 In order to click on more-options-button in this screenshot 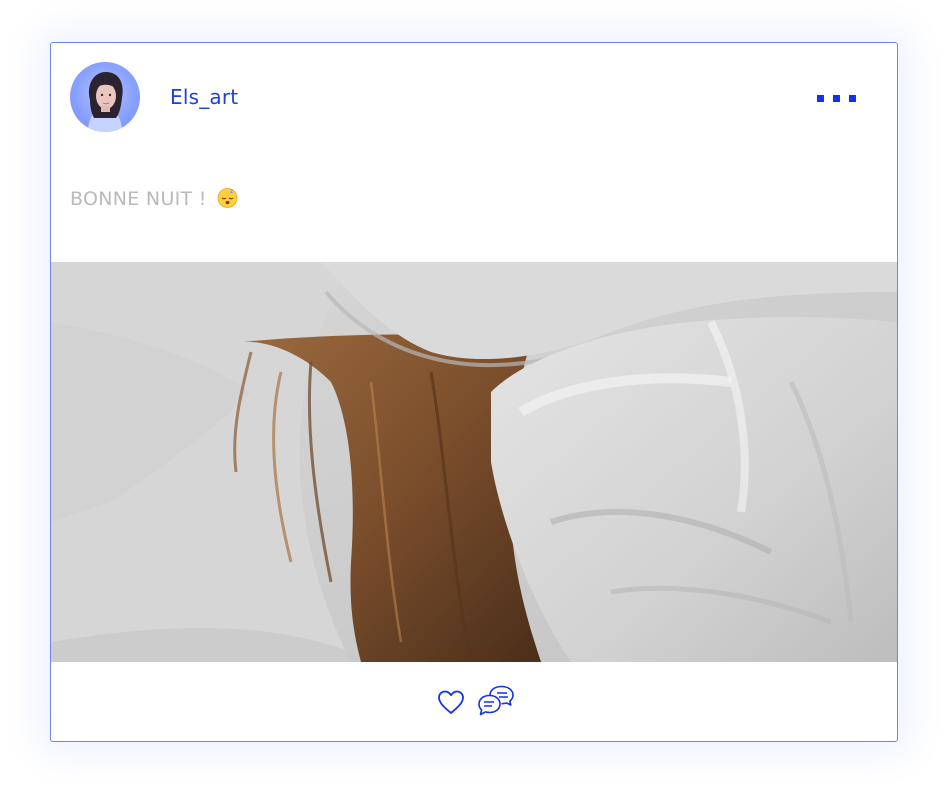, I will do `click(835, 99)`.